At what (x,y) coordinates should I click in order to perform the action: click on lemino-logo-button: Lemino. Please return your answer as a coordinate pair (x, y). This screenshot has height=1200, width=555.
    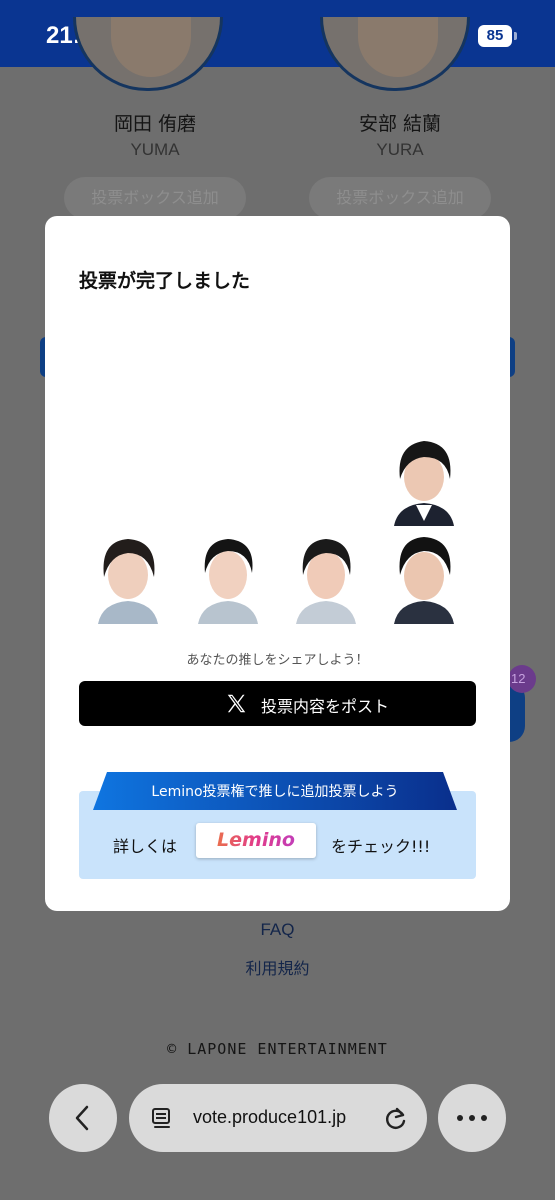
    Looking at the image, I should click on (256, 840).